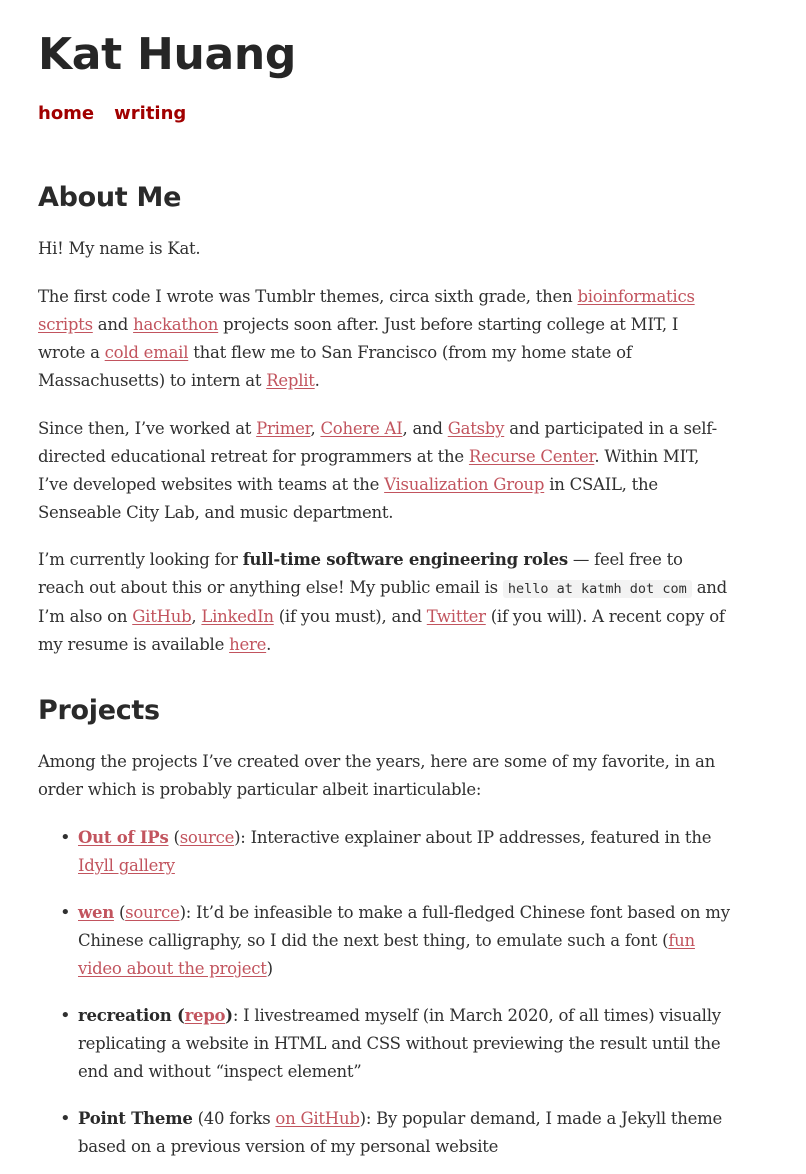 The height and width of the screenshot is (1174, 806). Describe the element at coordinates (113, 324) in the screenshot. I see `text: and` at that location.